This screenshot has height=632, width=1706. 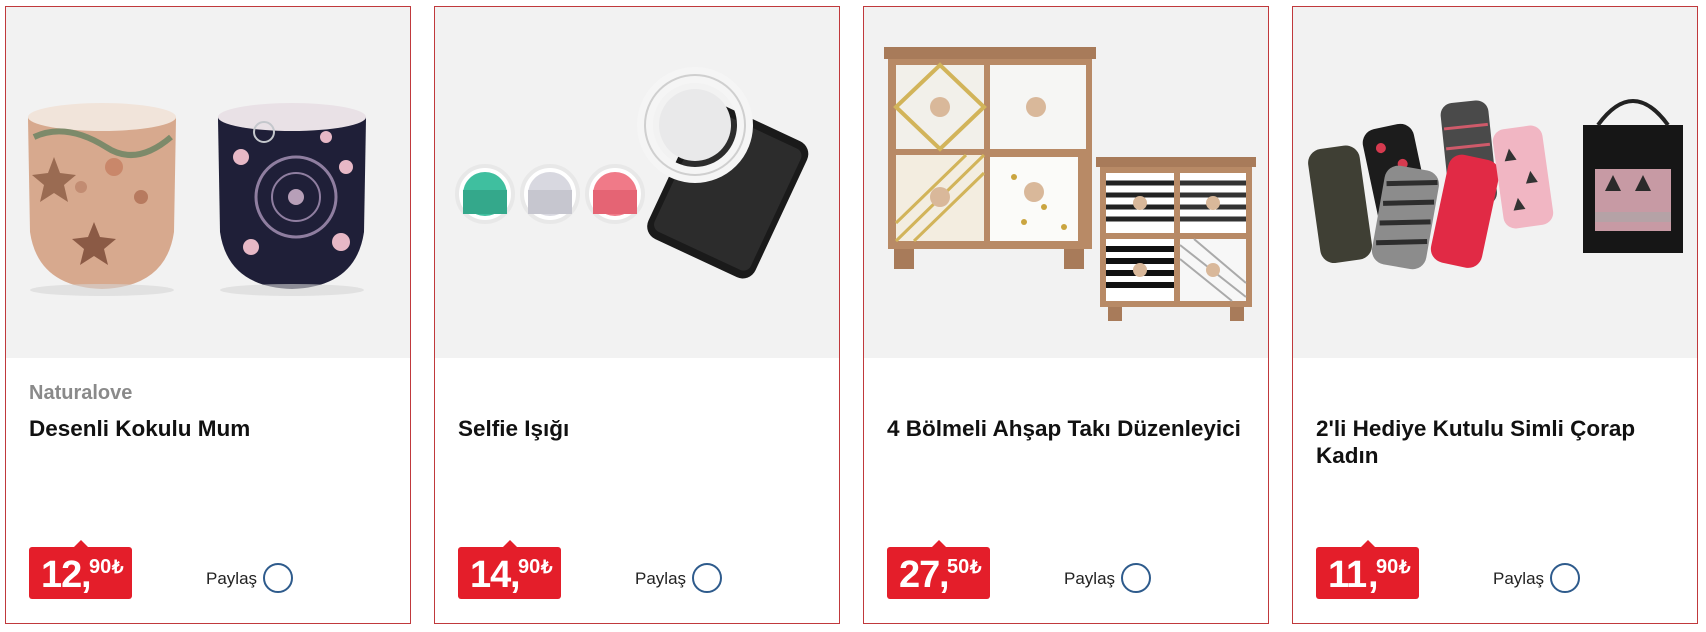 What do you see at coordinates (638, 428) in the screenshot?
I see `product-title: Selfie Işığı` at bounding box center [638, 428].